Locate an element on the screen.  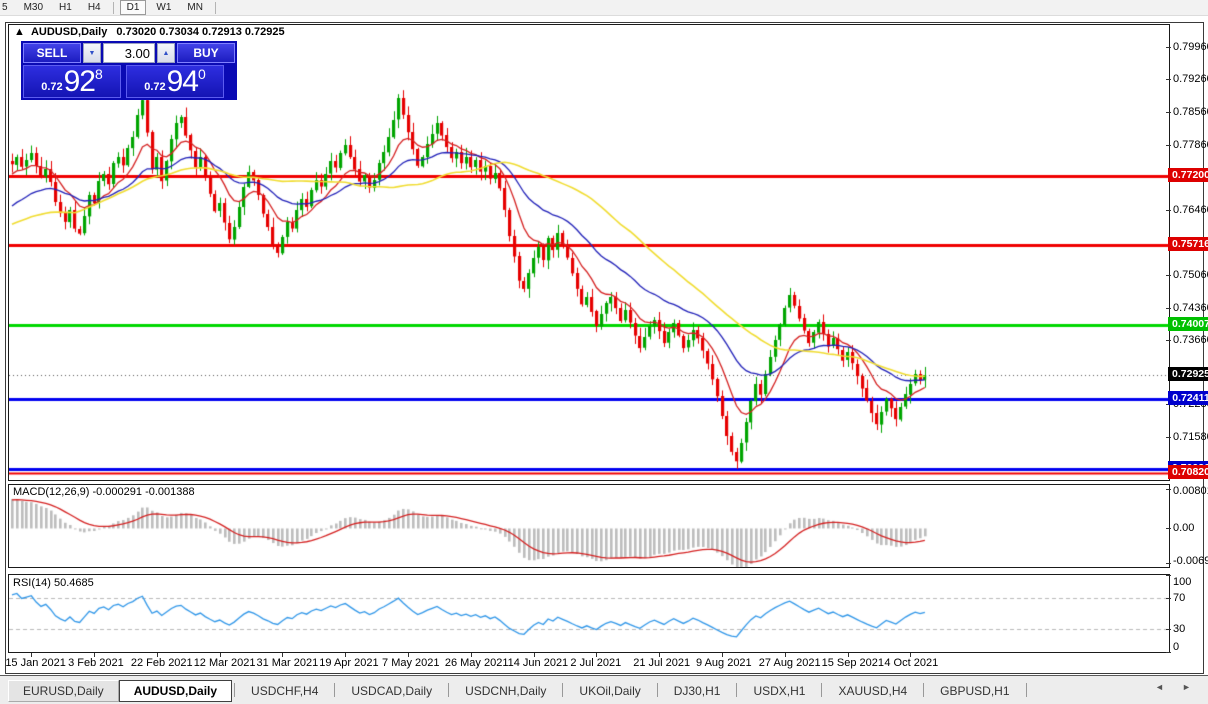
tab-usdchf-h4: USDCHF,H4 is located at coordinates (284, 691).